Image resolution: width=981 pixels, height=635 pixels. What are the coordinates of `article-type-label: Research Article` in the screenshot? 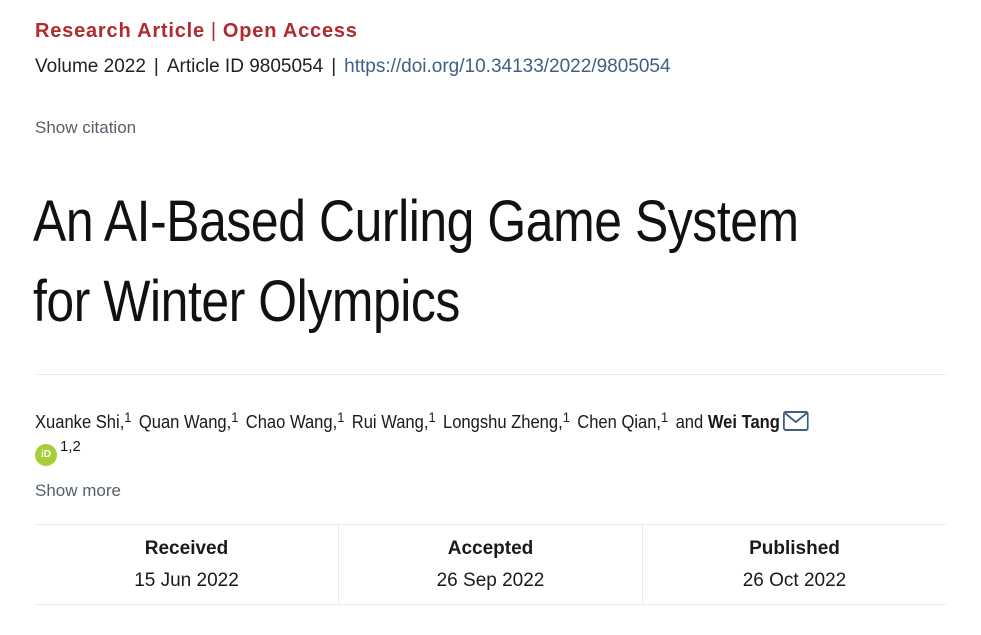 It's located at (120, 31).